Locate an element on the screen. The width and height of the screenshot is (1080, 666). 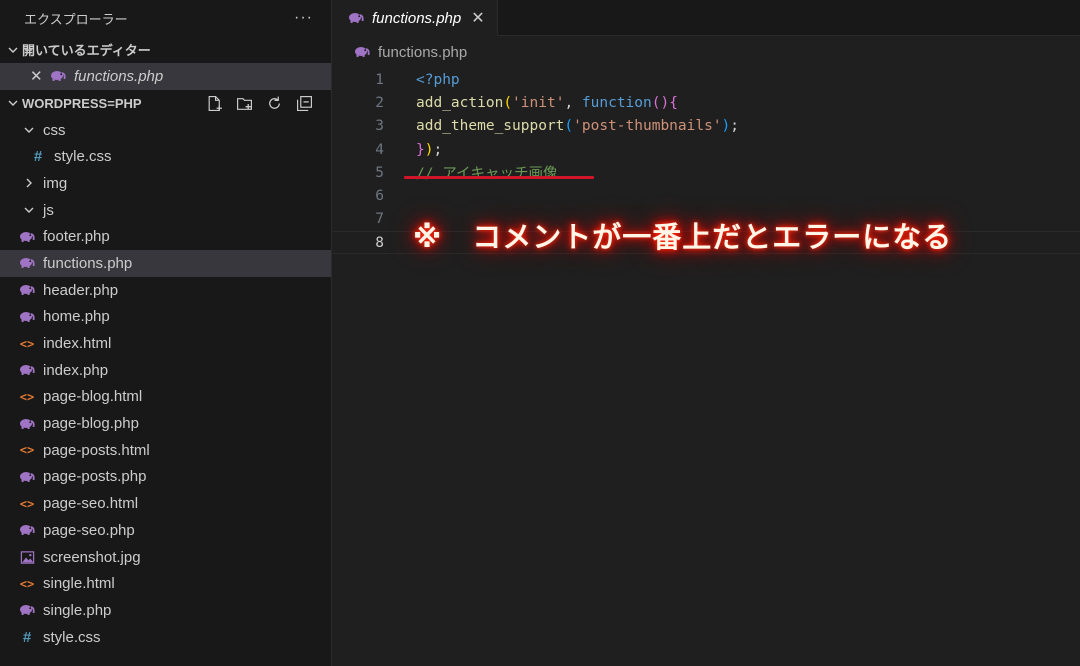
open-editors-label: 開いているエディター is located at coordinates (86, 50).